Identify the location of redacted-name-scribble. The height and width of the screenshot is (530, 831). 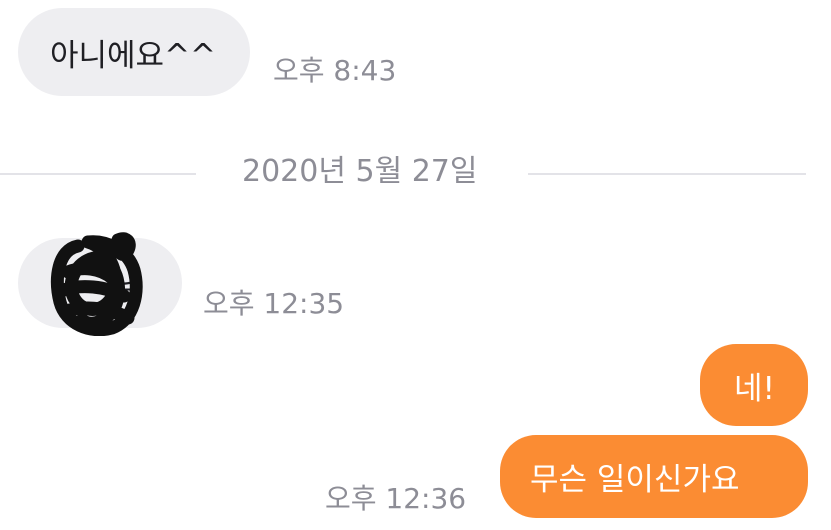
(97, 284).